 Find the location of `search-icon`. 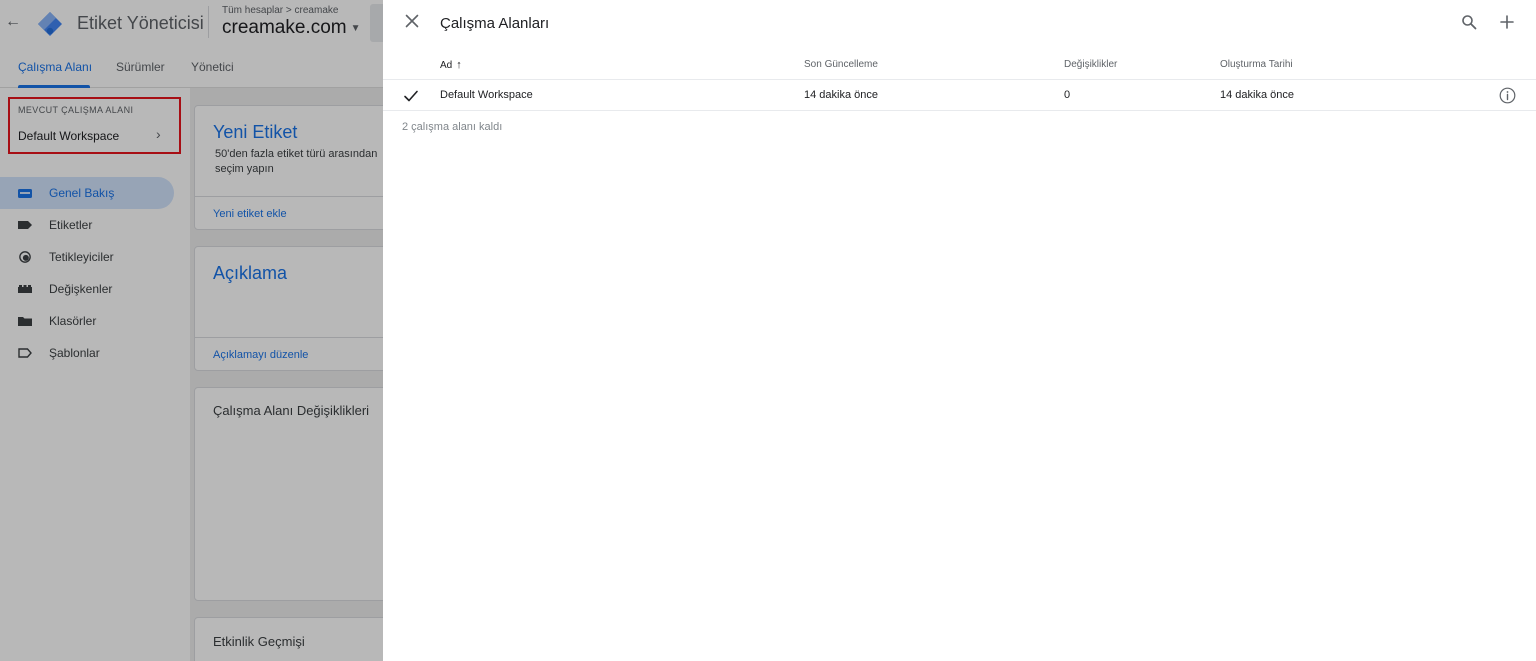

search-icon is located at coordinates (1469, 22).